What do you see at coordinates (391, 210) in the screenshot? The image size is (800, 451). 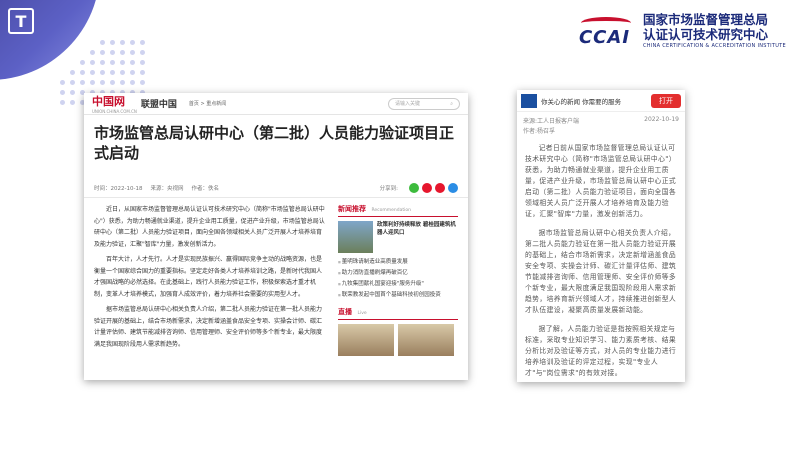 I see `recommend-title-en: Recommendation` at bounding box center [391, 210].